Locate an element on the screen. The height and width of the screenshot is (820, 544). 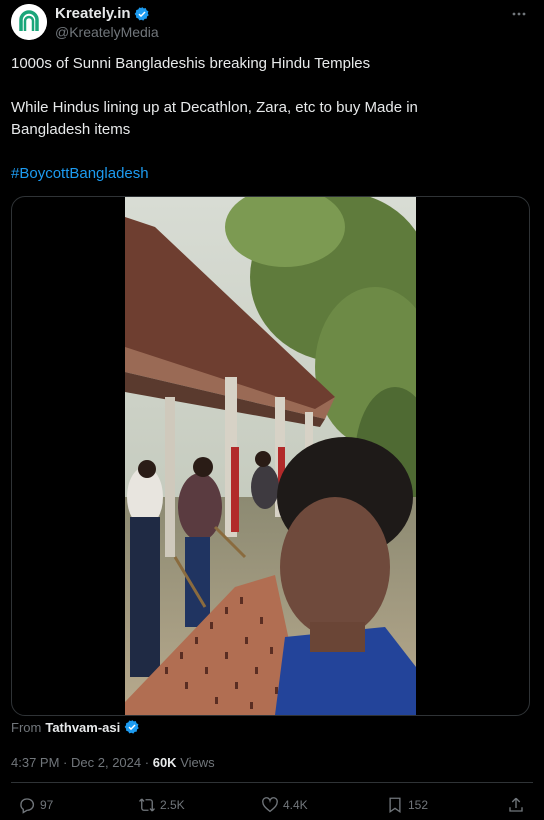
repost-button: 2.5K is located at coordinates (161, 805).